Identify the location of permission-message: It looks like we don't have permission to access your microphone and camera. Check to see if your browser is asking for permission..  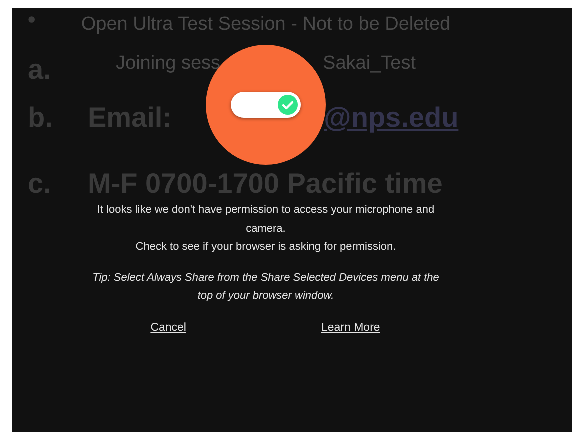
(266, 229).